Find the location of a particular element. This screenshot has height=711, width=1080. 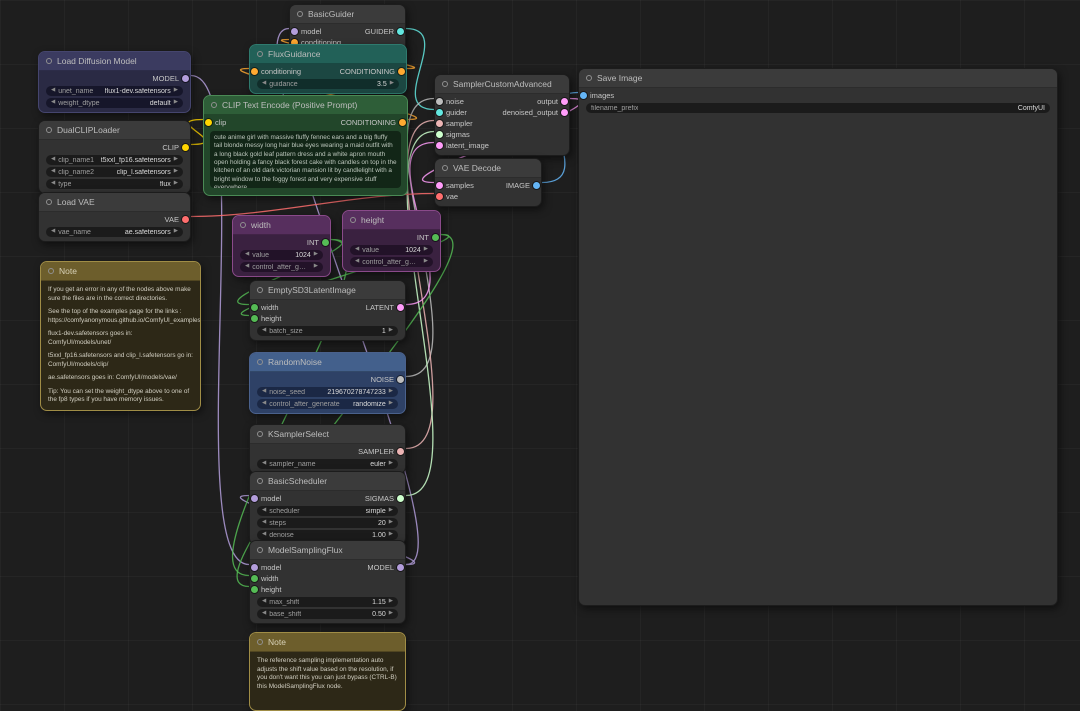

widget-sampler-name: ◀ sampler_name euler ▶ is located at coordinates (327, 464).